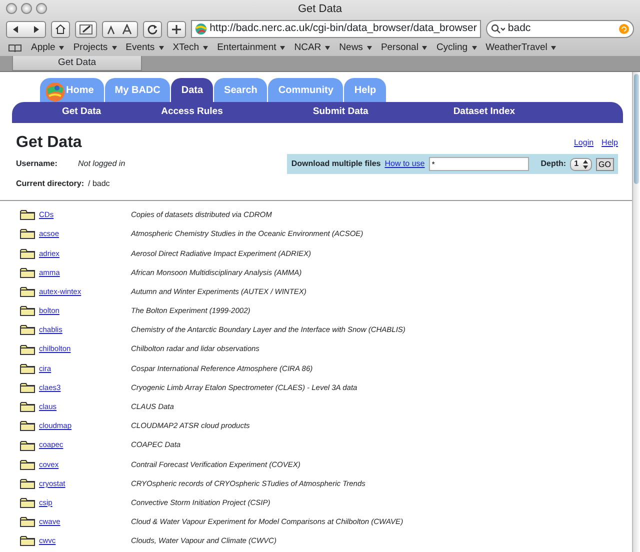 The image size is (640, 552). Describe the element at coordinates (404, 48) in the screenshot. I see `bookmark-menu: Personal` at that location.